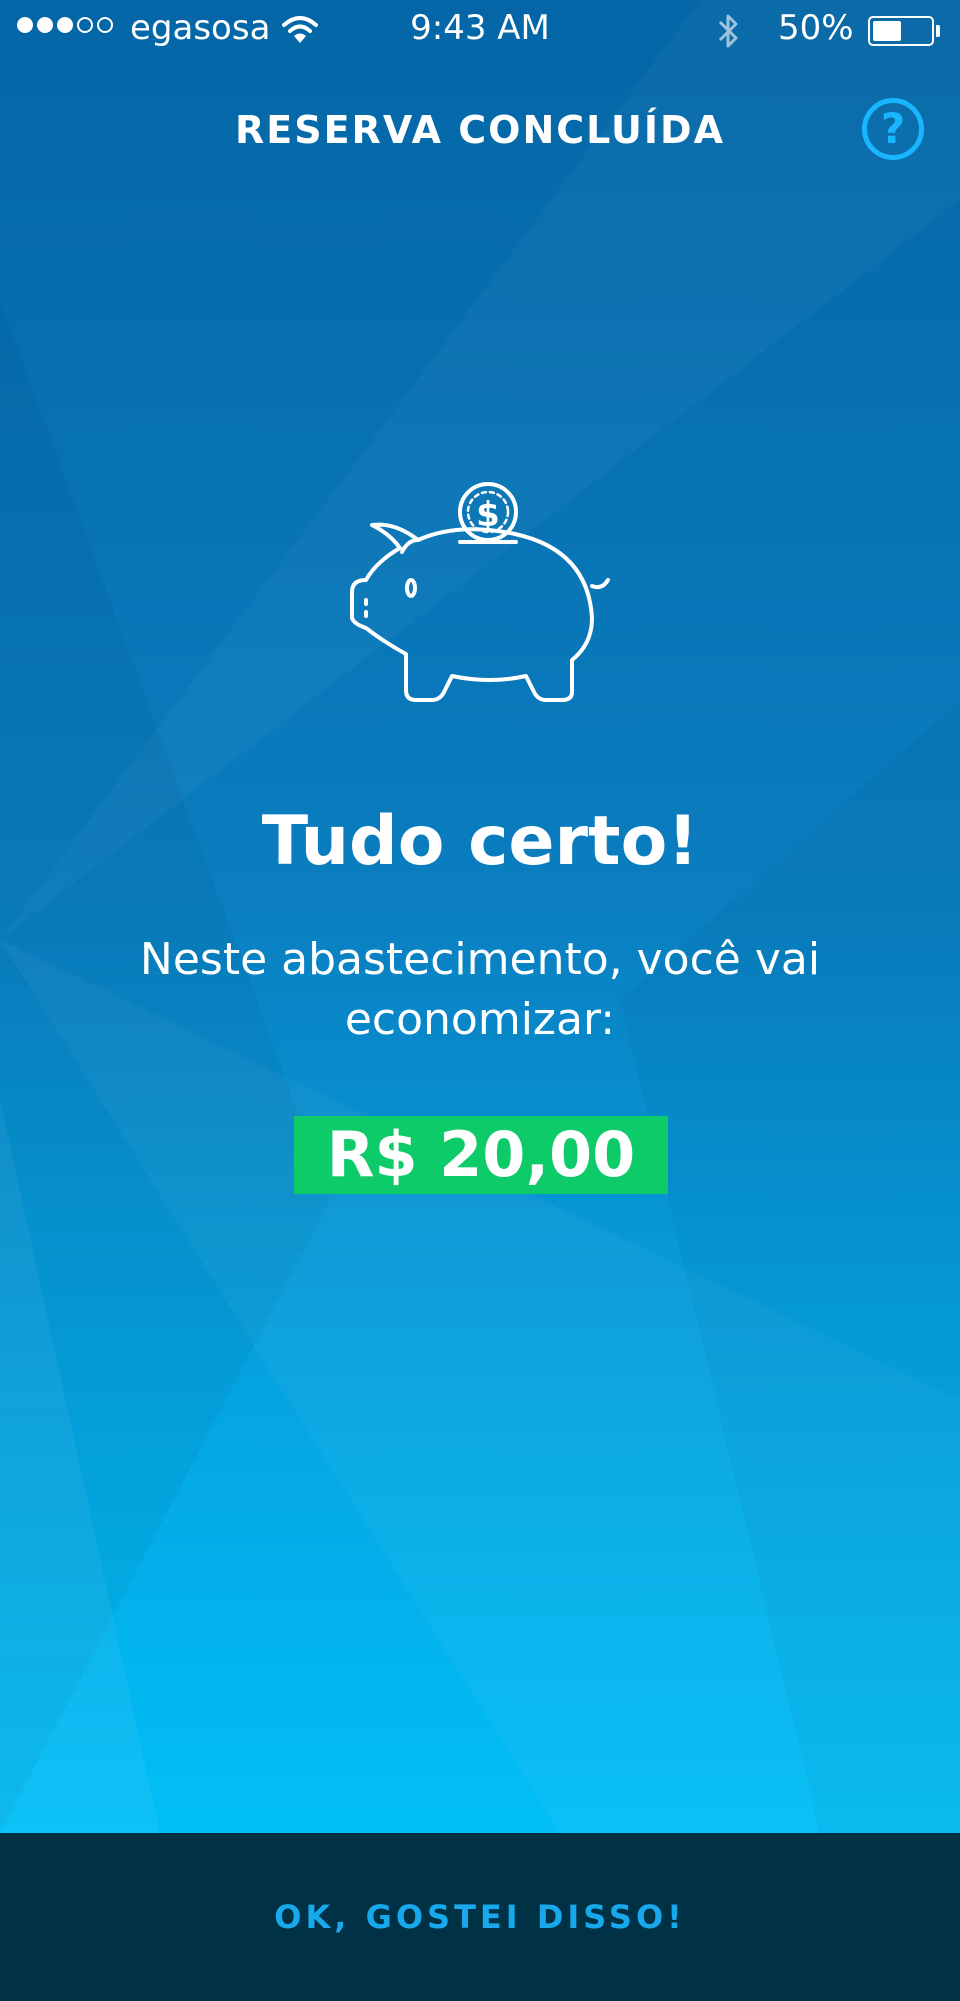  What do you see at coordinates (488, 515) in the screenshot?
I see `coin-symbol: $` at bounding box center [488, 515].